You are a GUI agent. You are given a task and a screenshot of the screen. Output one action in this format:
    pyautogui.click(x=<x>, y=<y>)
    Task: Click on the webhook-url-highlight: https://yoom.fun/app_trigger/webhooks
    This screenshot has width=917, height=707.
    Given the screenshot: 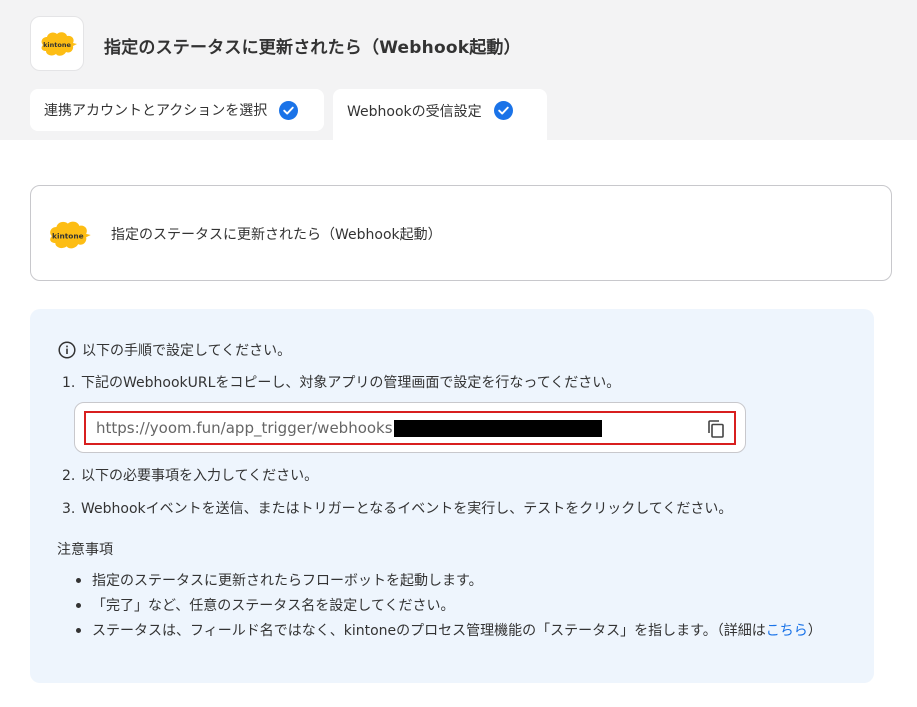 What is the action you would take?
    pyautogui.click(x=410, y=428)
    